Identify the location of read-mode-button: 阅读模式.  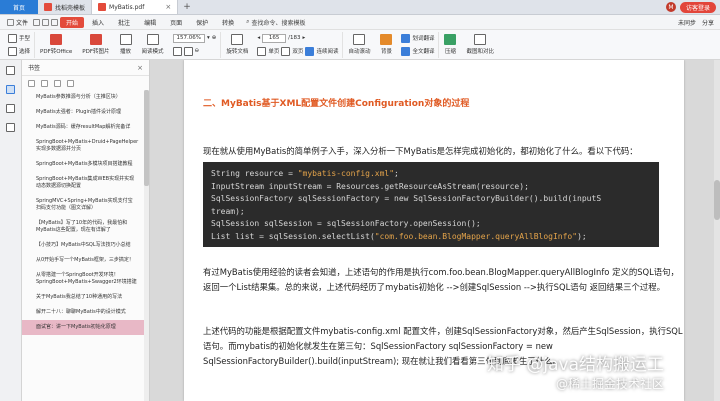
(153, 44).